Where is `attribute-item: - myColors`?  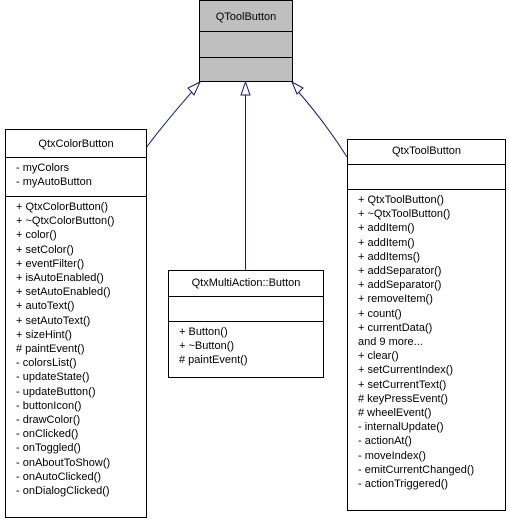 attribute-item: - myColors is located at coordinates (43, 168).